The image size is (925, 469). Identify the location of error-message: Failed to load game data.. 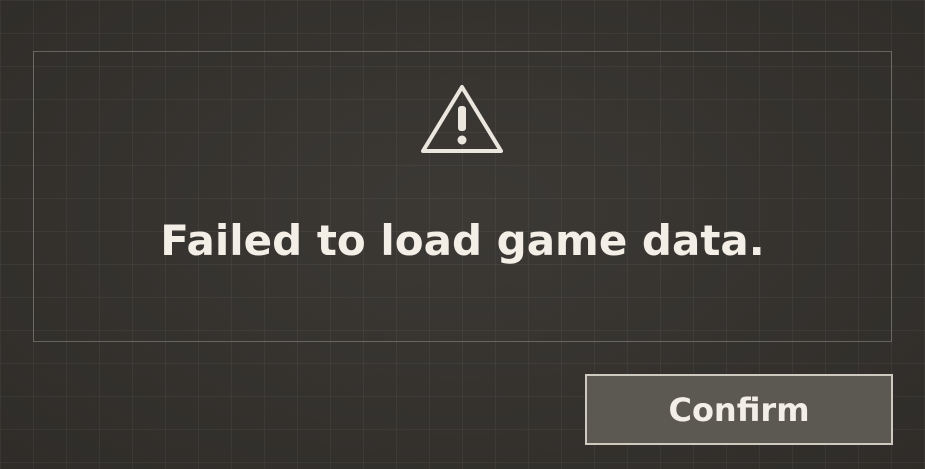
(462, 240).